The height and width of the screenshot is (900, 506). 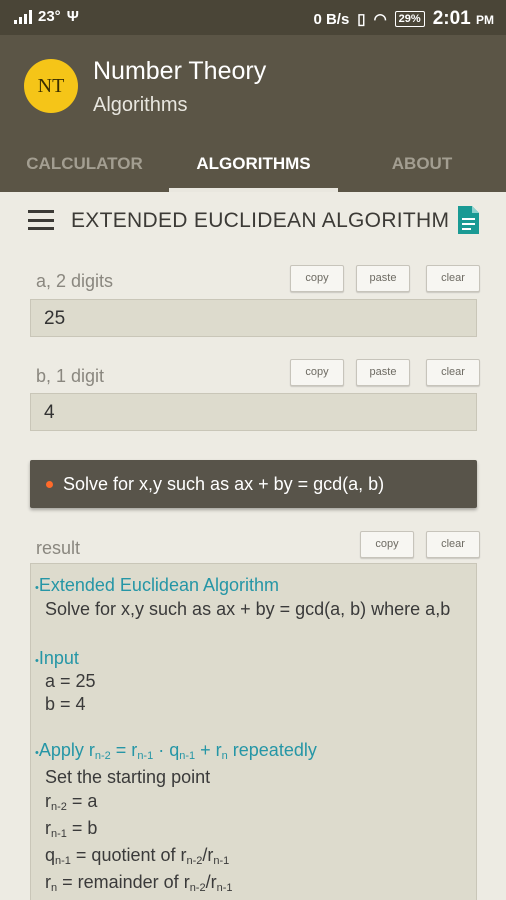 I want to click on result-label: result, so click(x=58, y=548).